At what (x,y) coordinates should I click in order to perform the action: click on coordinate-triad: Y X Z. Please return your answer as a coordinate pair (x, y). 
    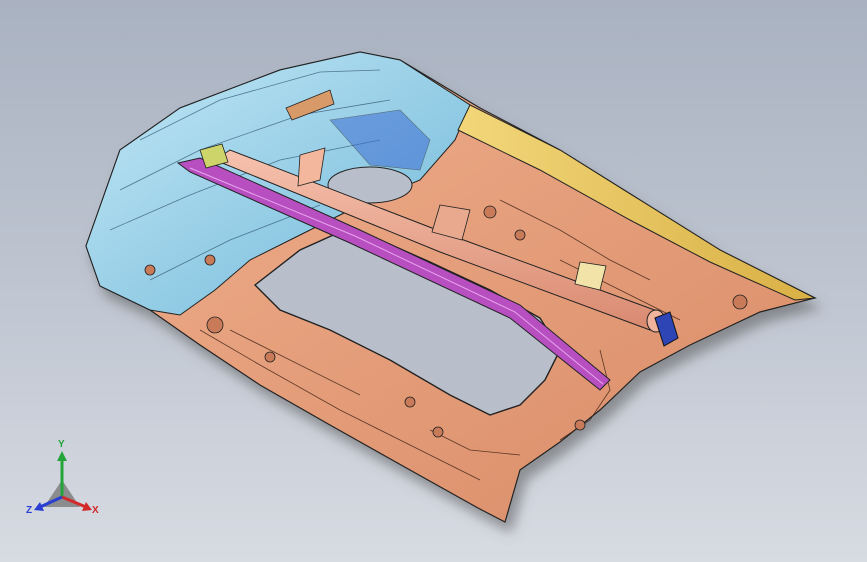
    Looking at the image, I should click on (67, 487).